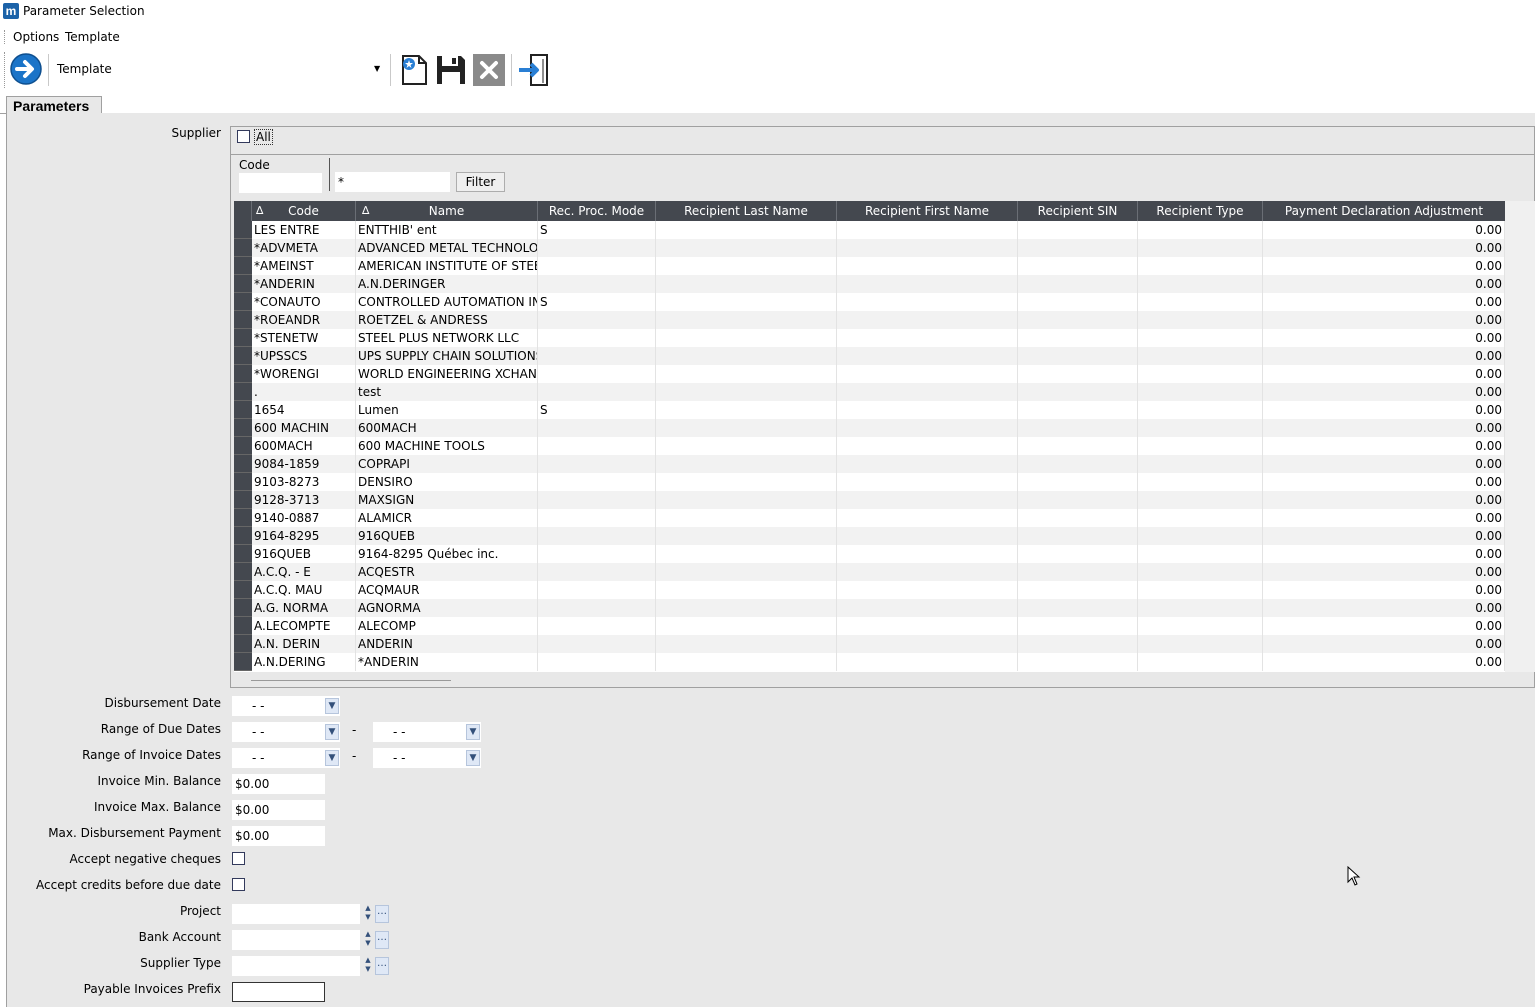  What do you see at coordinates (1520, 436) in the screenshot?
I see `grid-vertical-scrollbar` at bounding box center [1520, 436].